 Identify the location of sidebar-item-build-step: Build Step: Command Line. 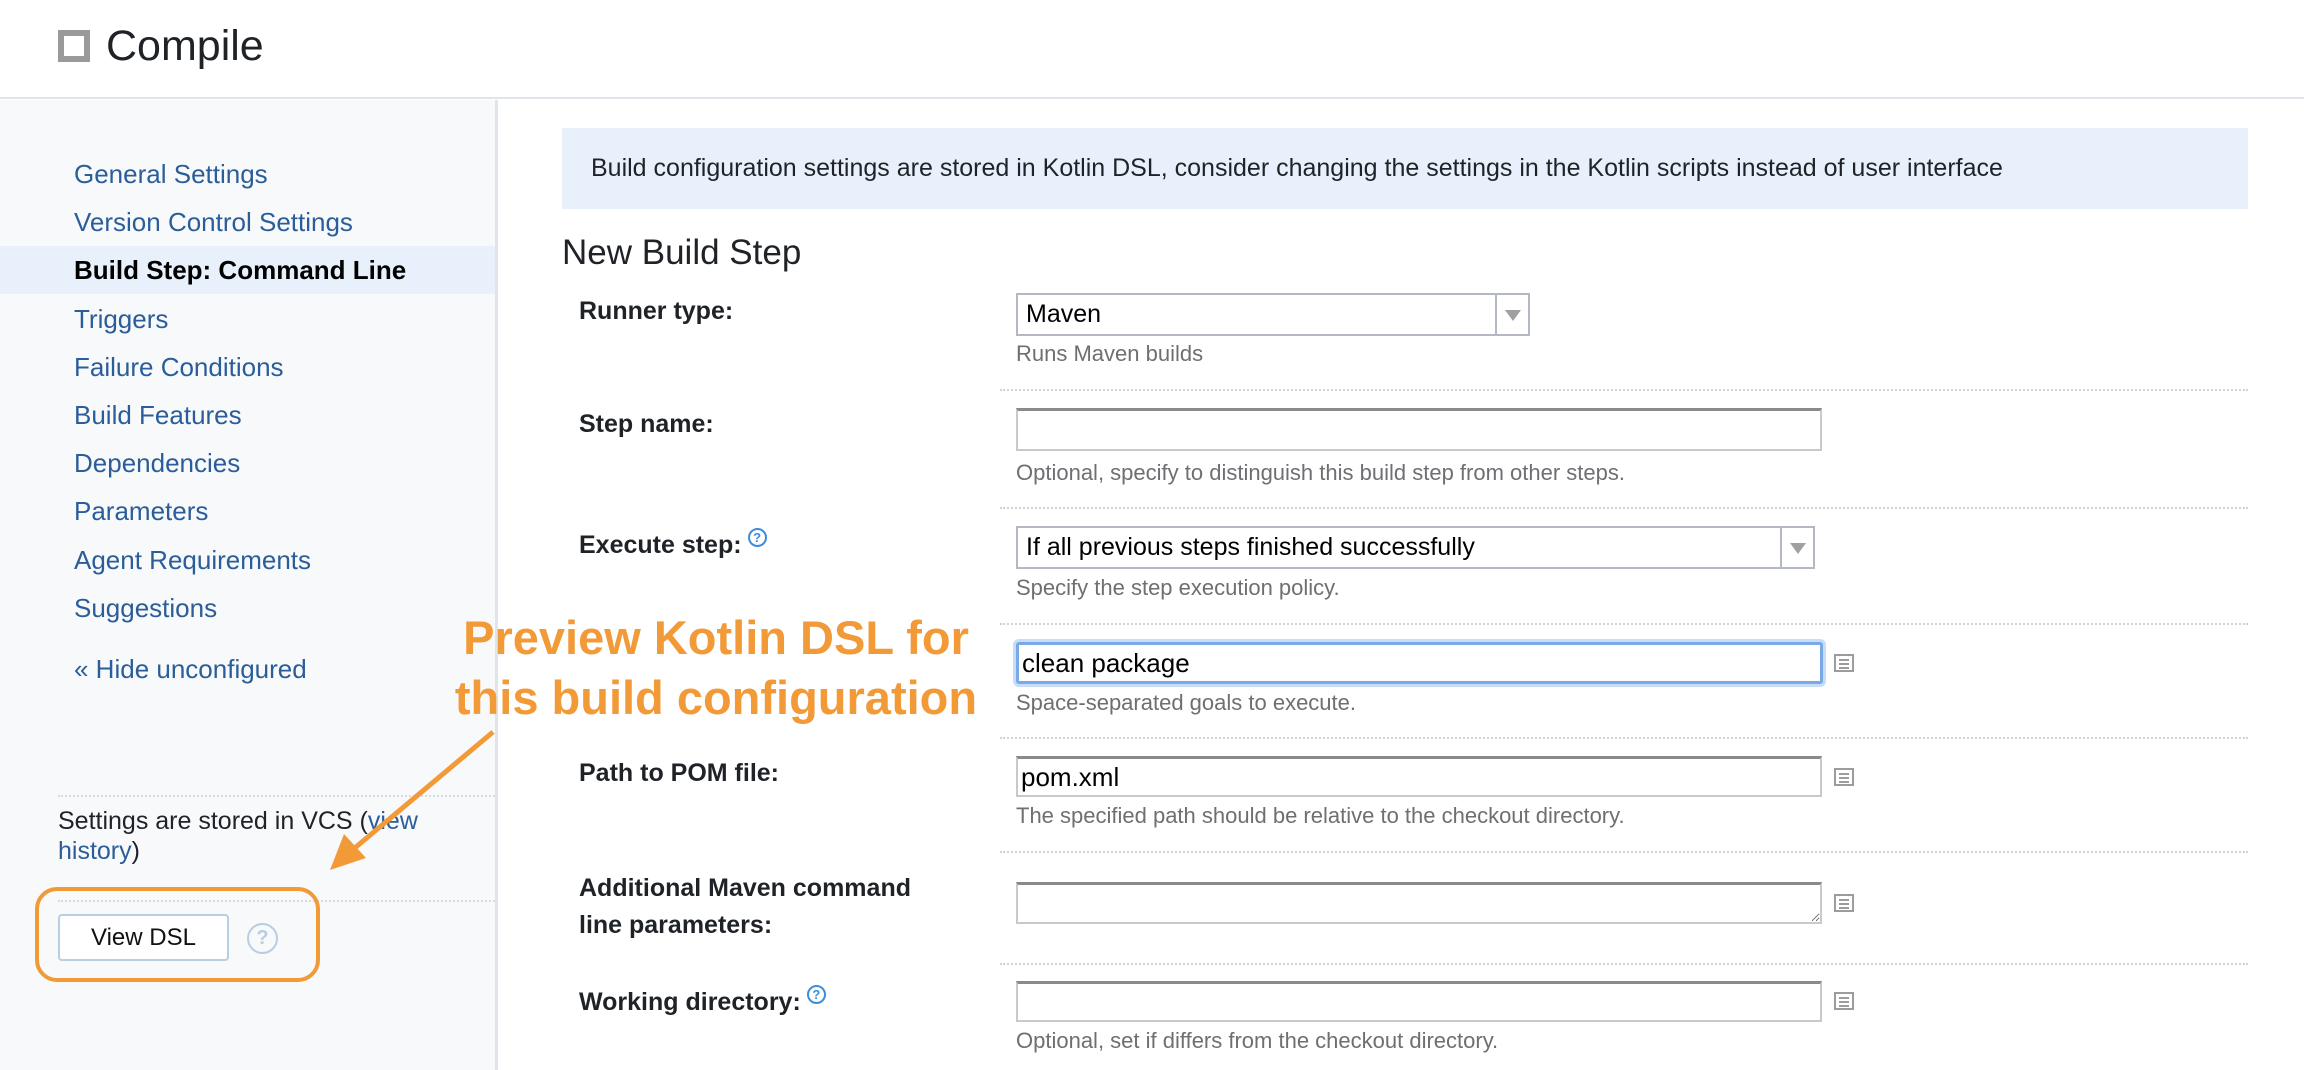
(247, 270).